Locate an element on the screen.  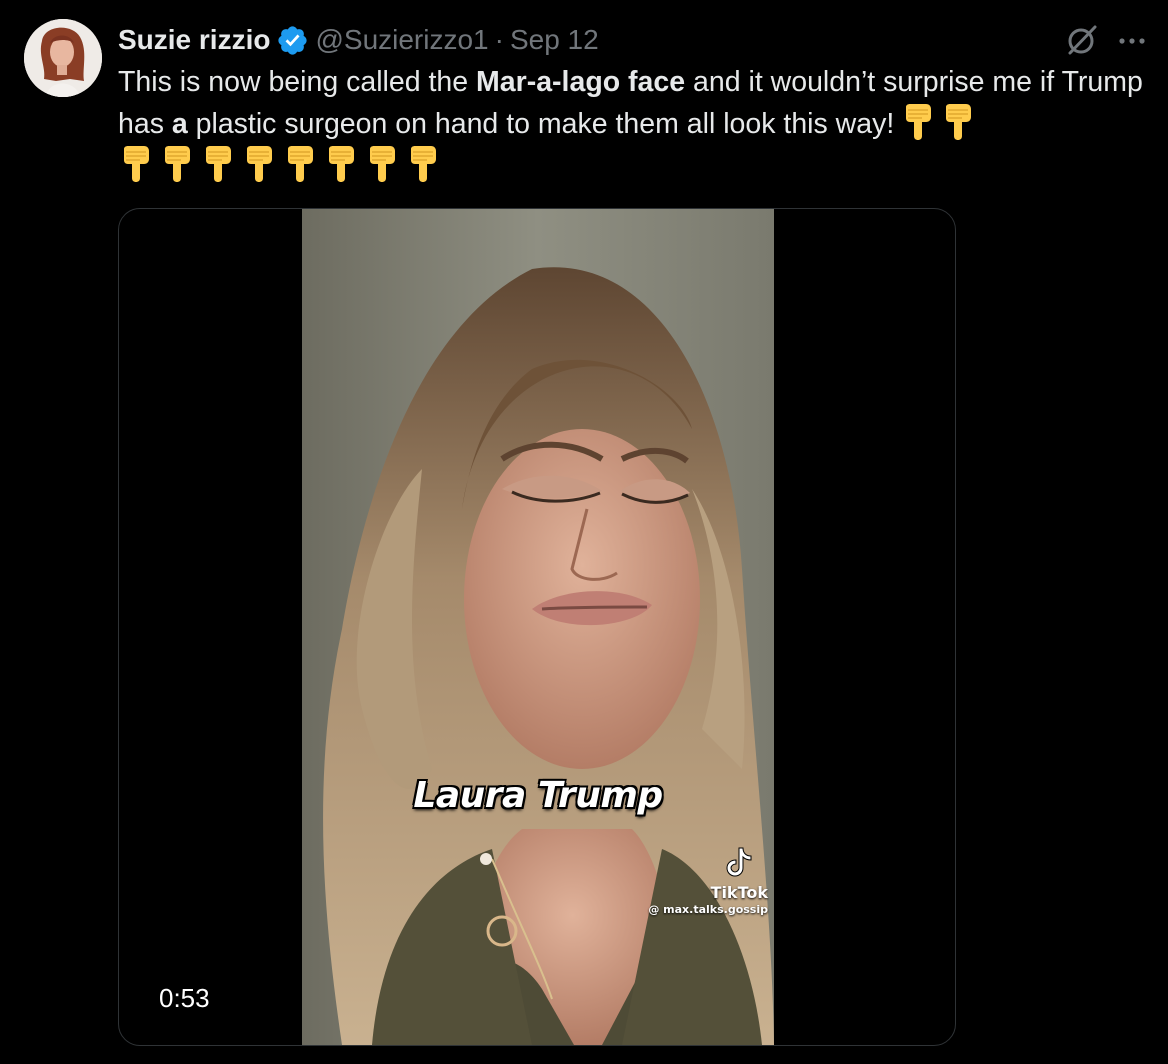
avatar-photo-icon is located at coordinates (63, 58).